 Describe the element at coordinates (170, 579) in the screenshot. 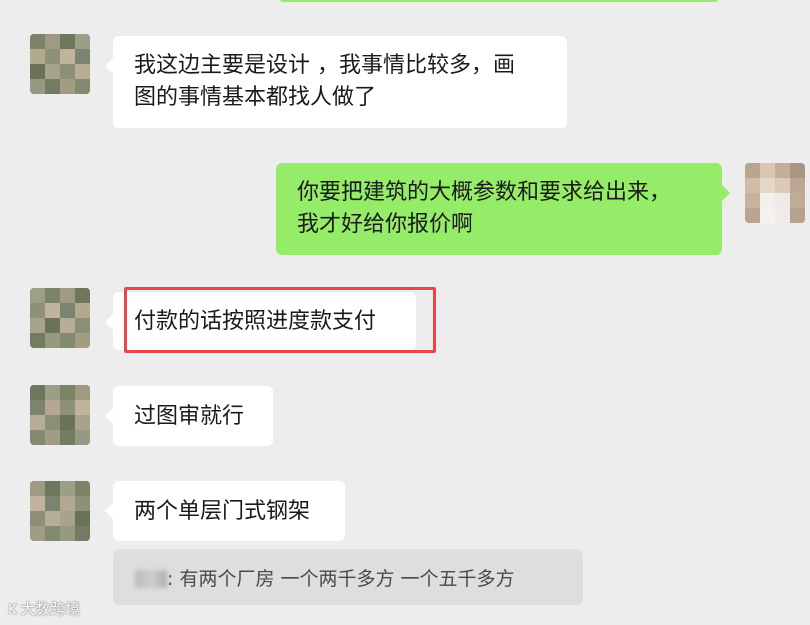

I see `quote-sender-suffix: :` at that location.